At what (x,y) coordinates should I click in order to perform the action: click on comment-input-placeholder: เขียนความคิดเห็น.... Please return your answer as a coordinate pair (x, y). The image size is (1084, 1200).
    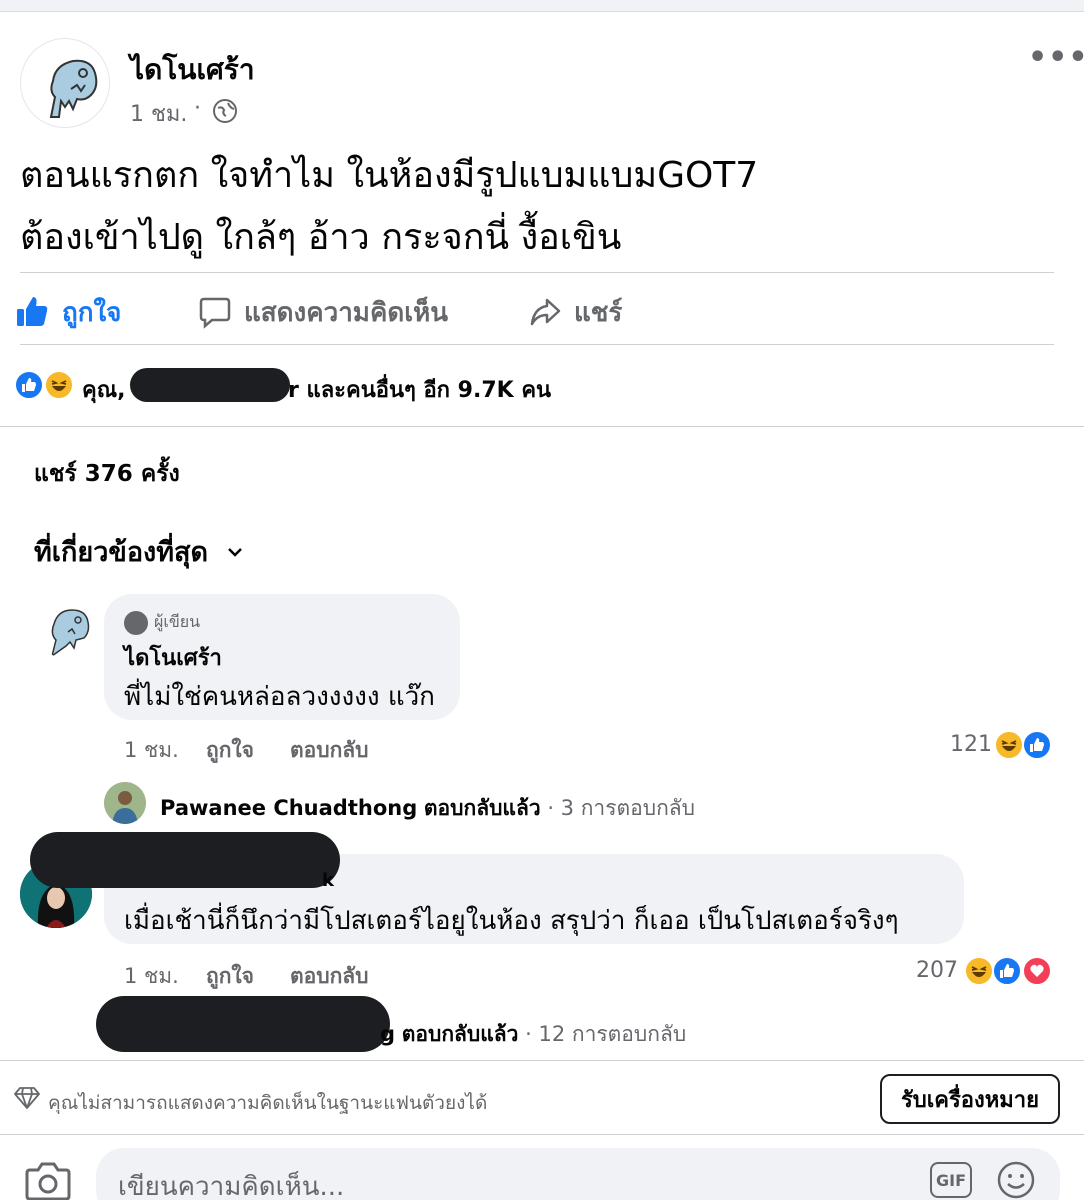
    Looking at the image, I should click on (231, 1186).